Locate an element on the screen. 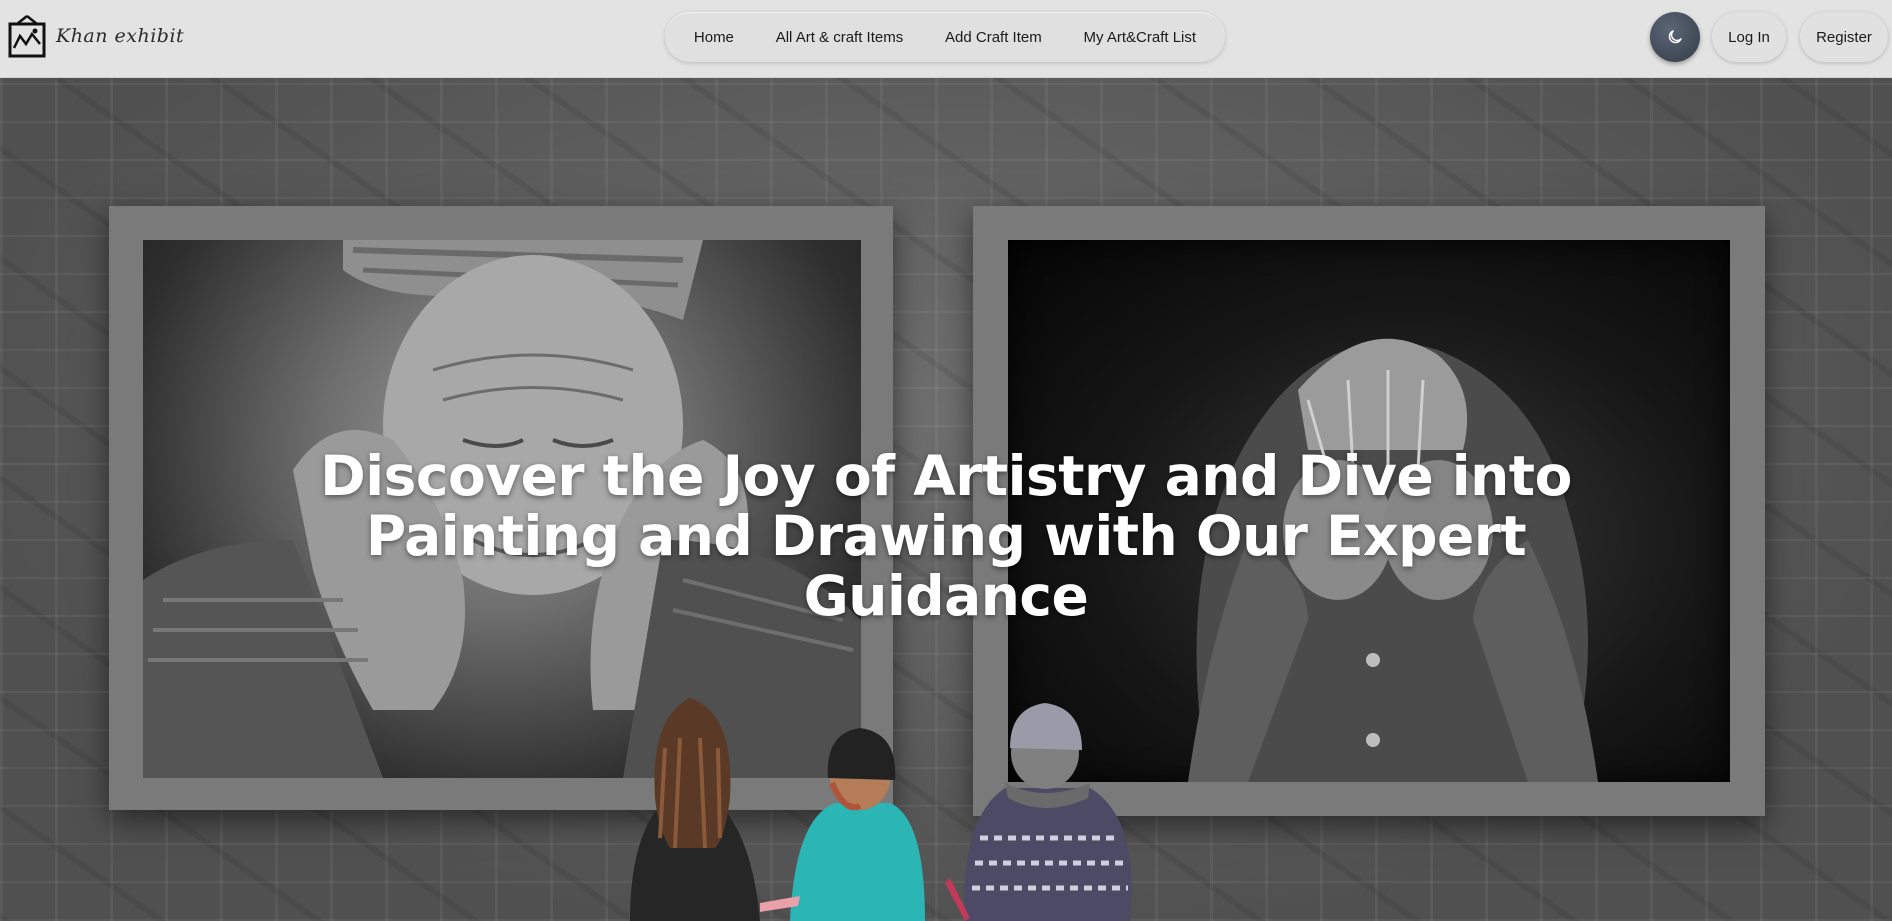  nav-all-items-link: All Art & craft Items is located at coordinates (840, 37).